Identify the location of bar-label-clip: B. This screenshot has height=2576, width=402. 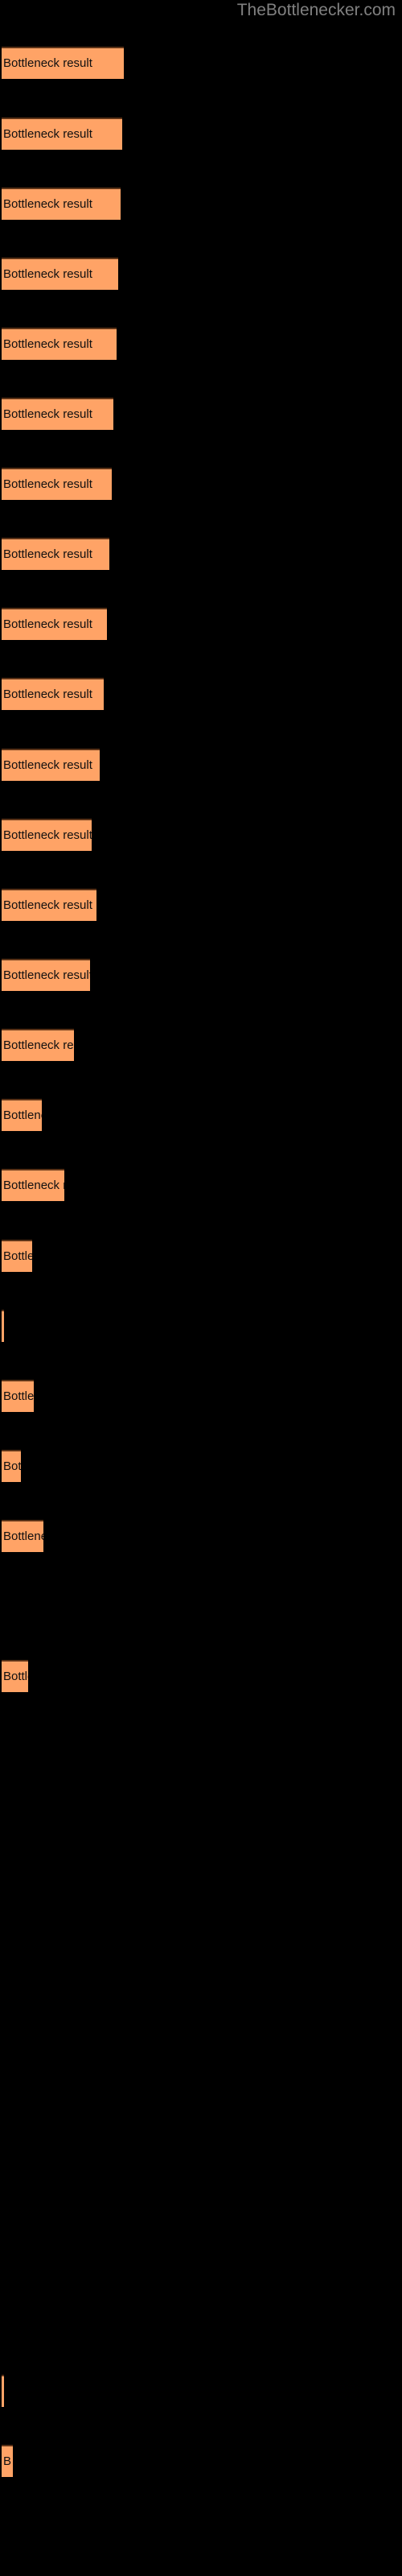
(7, 2461).